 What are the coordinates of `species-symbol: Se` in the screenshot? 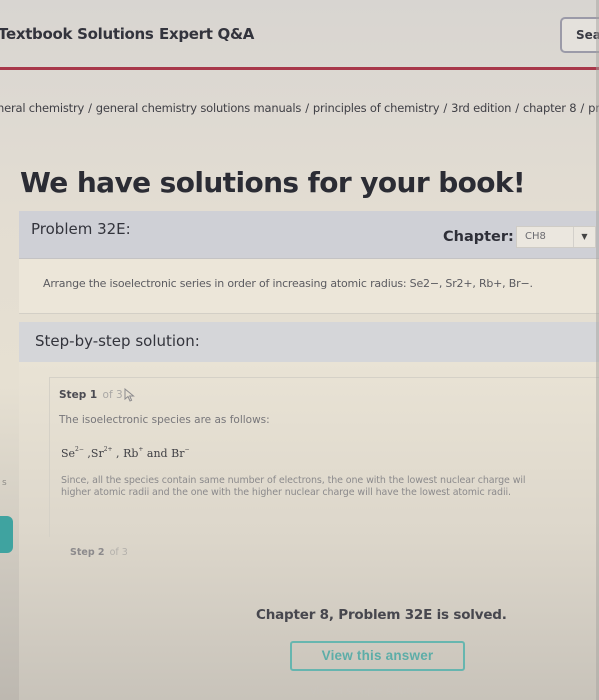 It's located at (68, 453).